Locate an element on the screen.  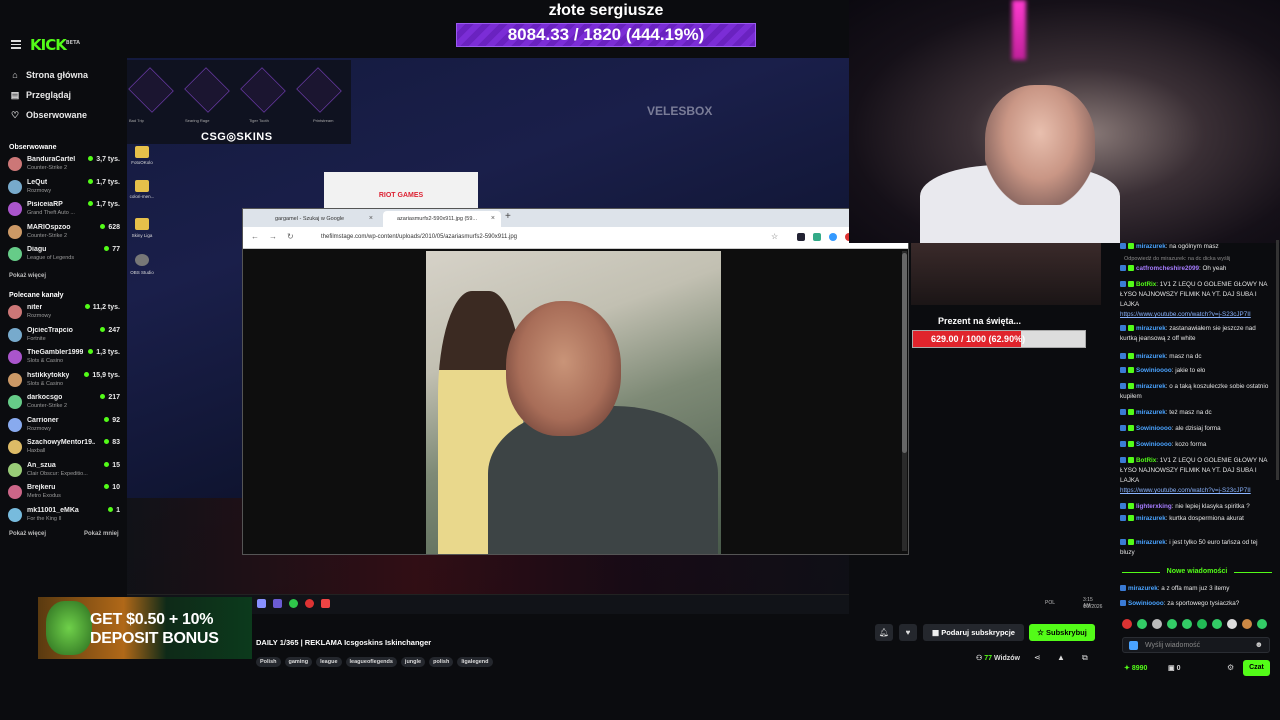
theater-icon: ⧉ is located at coordinates (1085, 658).